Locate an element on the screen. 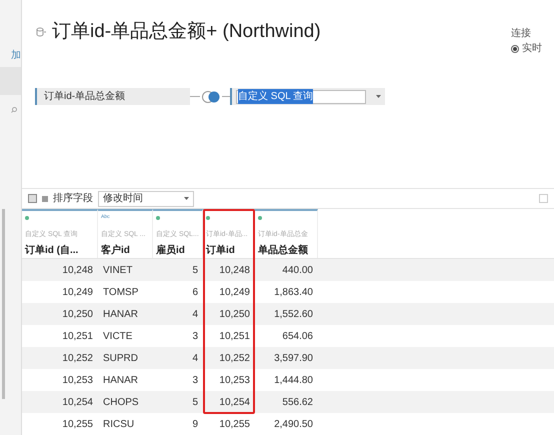 The image size is (554, 435). query-dropdown: 自定义 SQL 查询 is located at coordinates (307, 96).